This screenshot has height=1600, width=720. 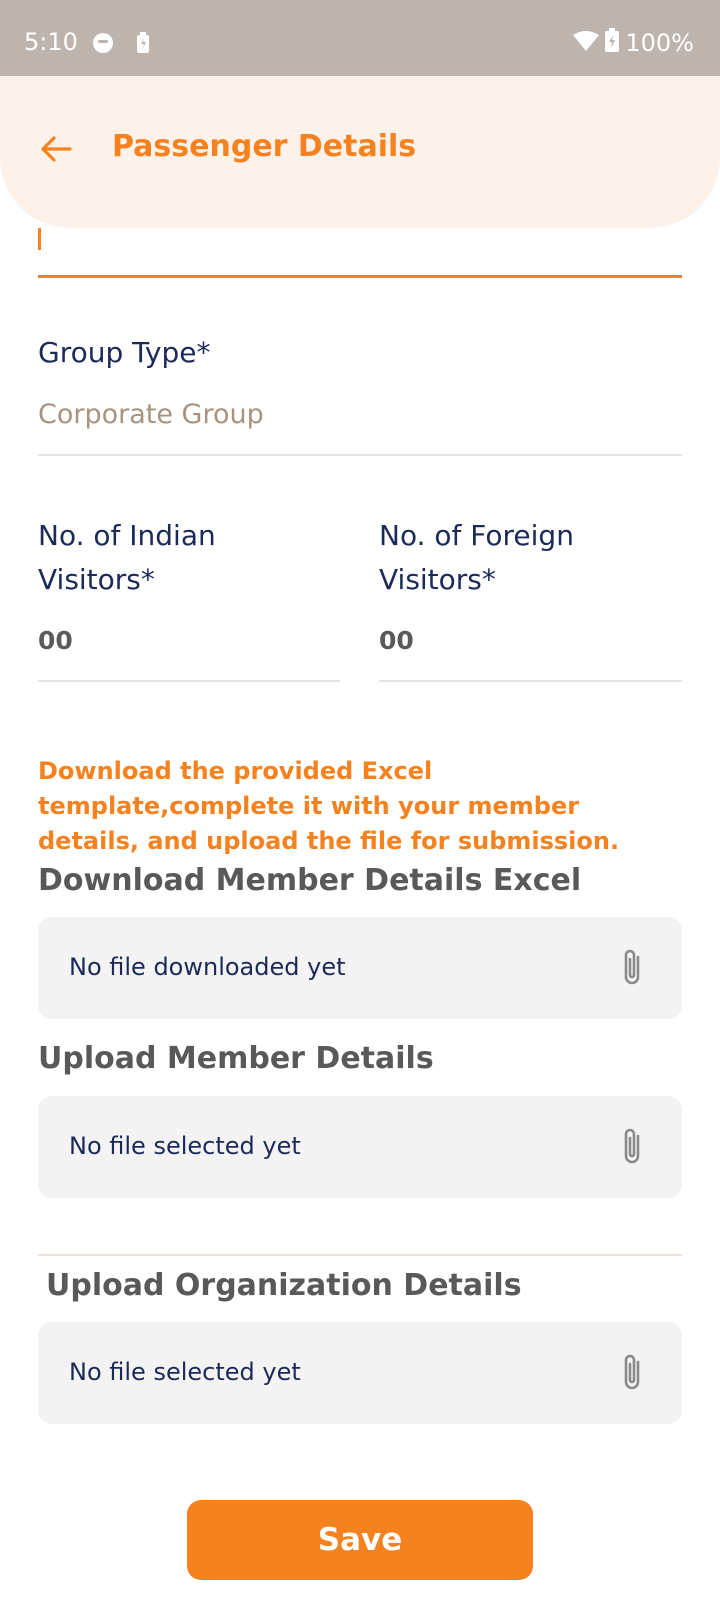 I want to click on indian-visitors-label-line2: Visitors*, so click(x=96, y=579).